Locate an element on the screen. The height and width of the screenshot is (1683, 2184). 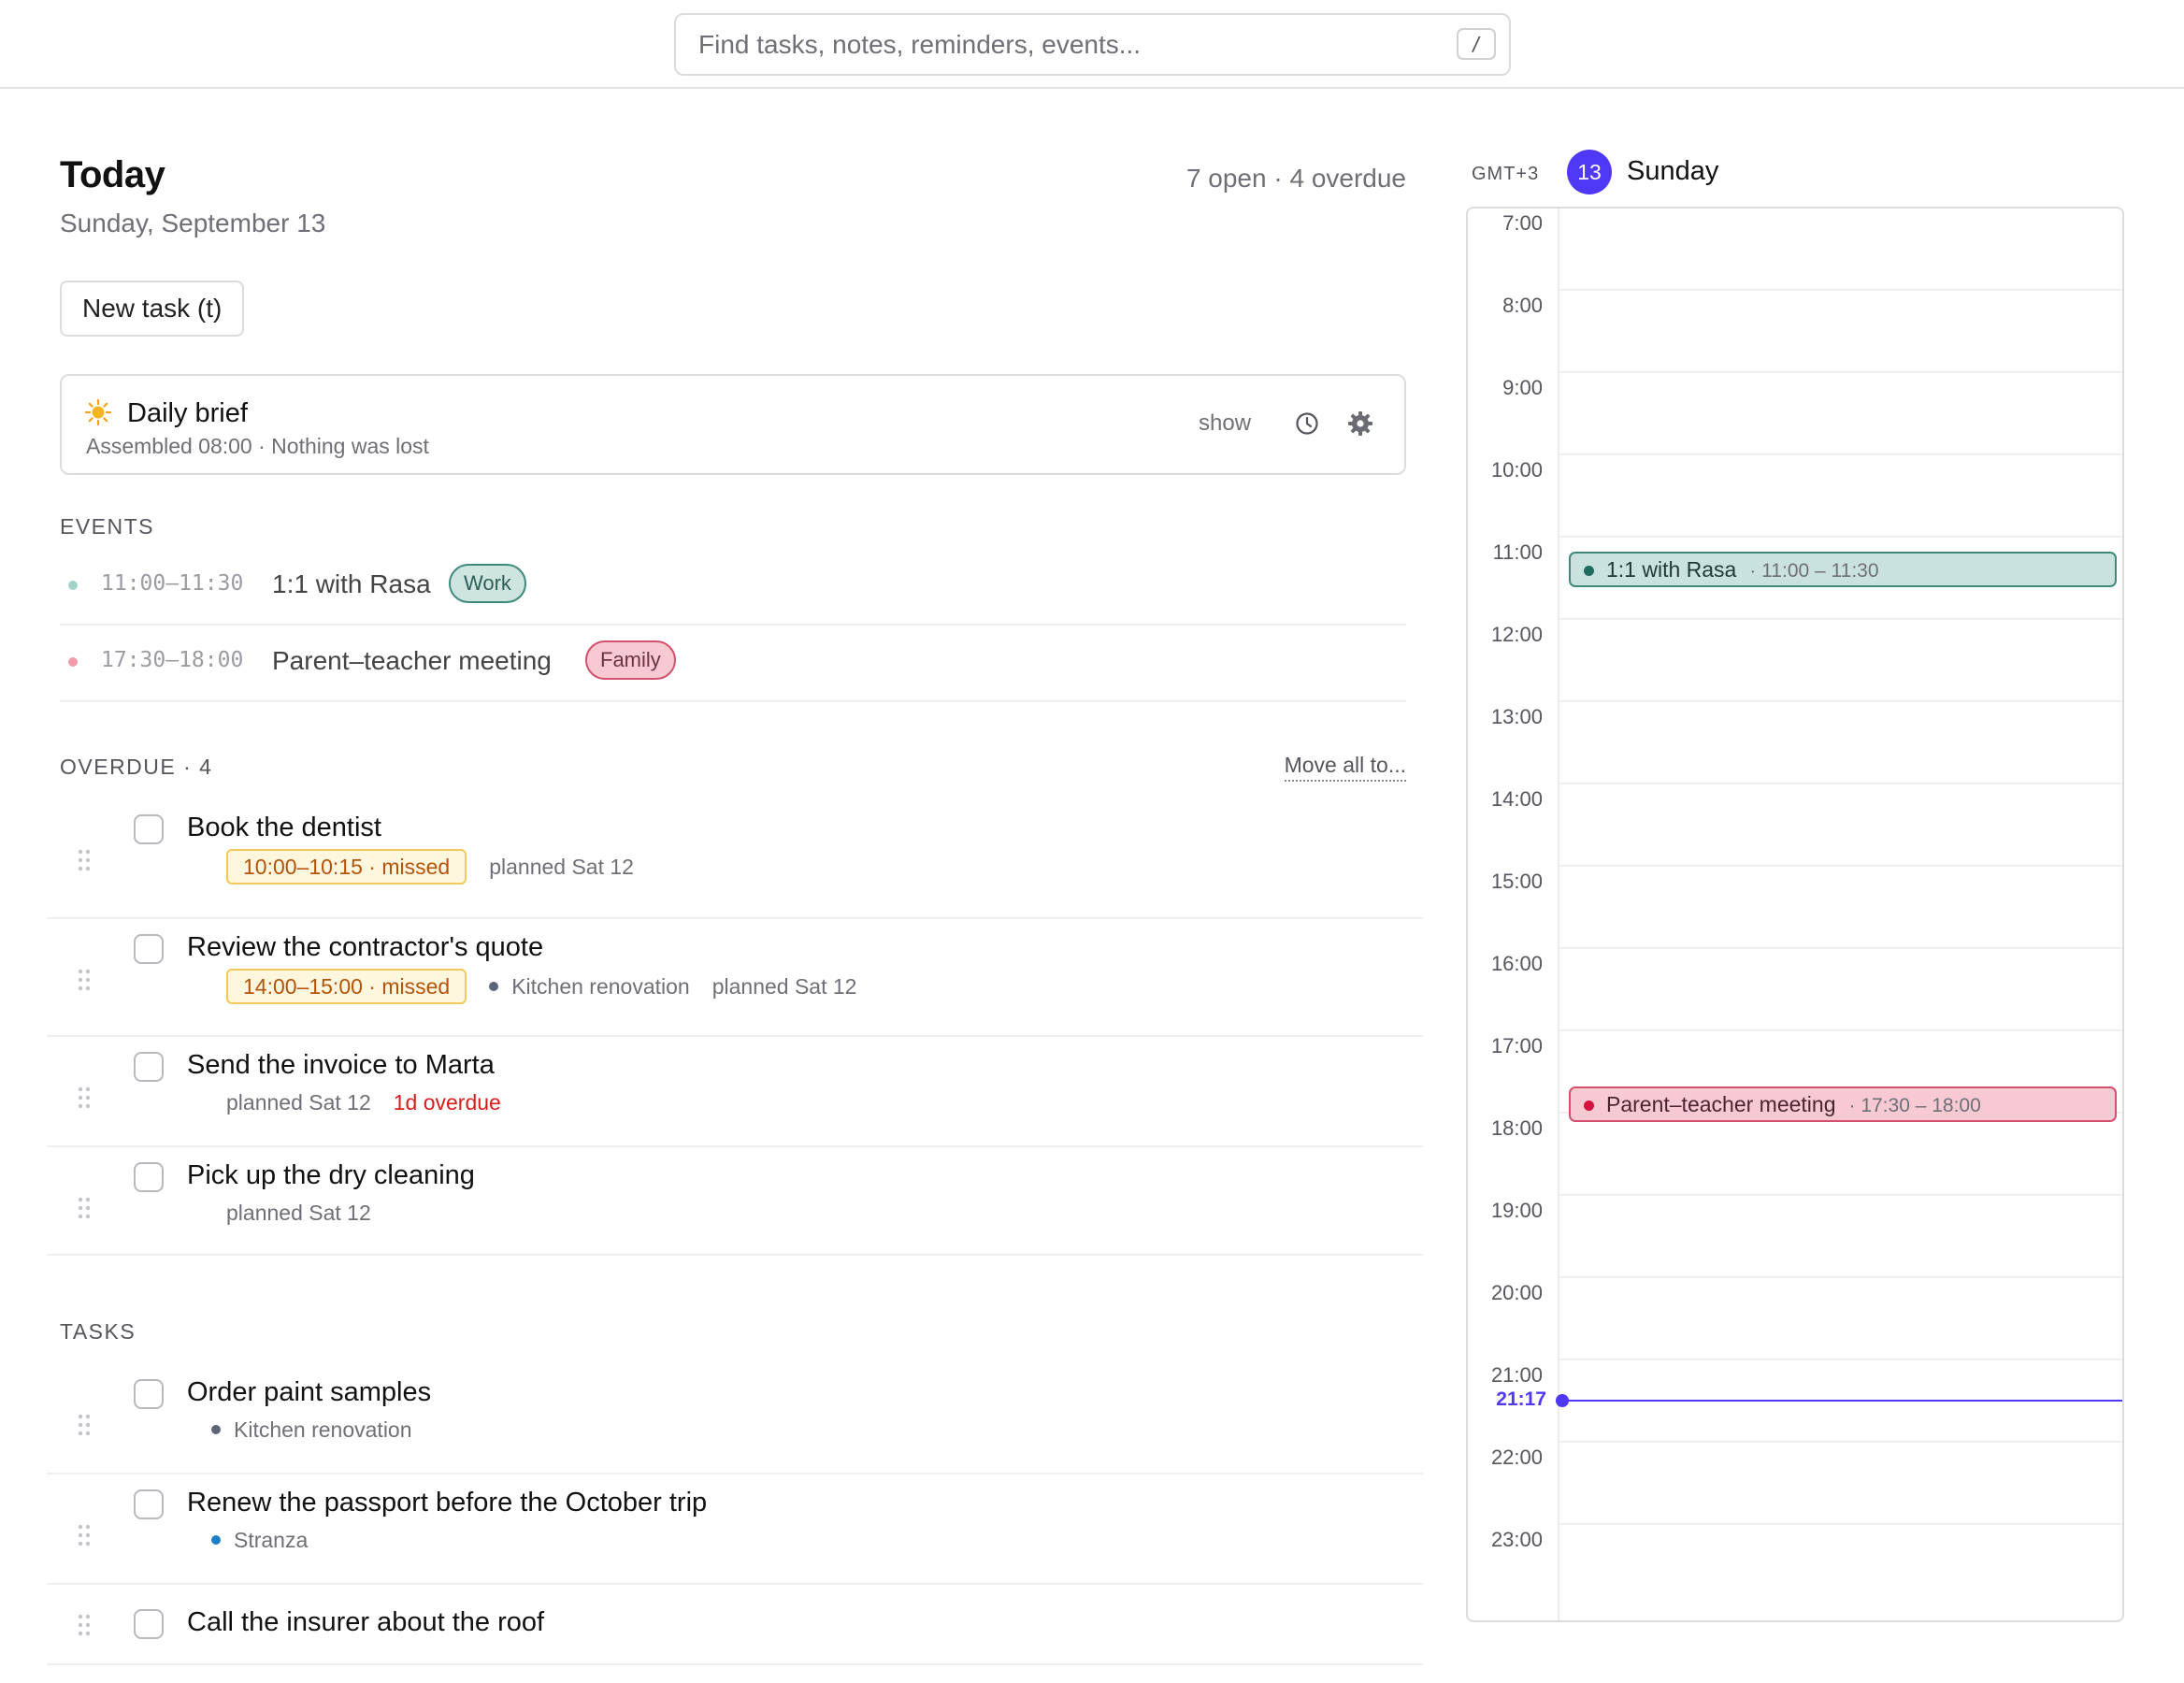
overdue-section-label: OVERDUE · 4 is located at coordinates (136, 767).